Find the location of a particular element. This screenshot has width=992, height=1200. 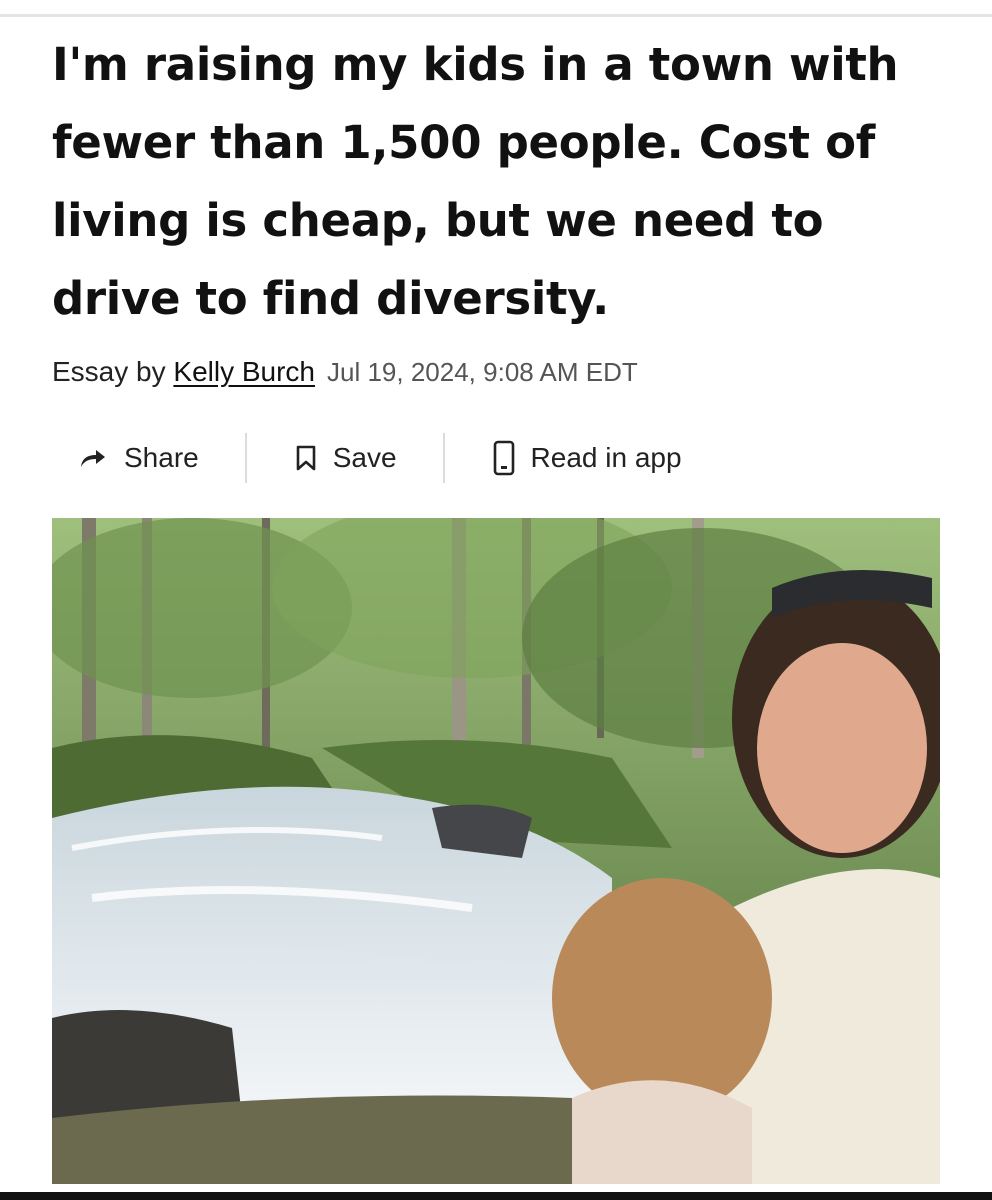

share-button: Share is located at coordinates (148, 458).